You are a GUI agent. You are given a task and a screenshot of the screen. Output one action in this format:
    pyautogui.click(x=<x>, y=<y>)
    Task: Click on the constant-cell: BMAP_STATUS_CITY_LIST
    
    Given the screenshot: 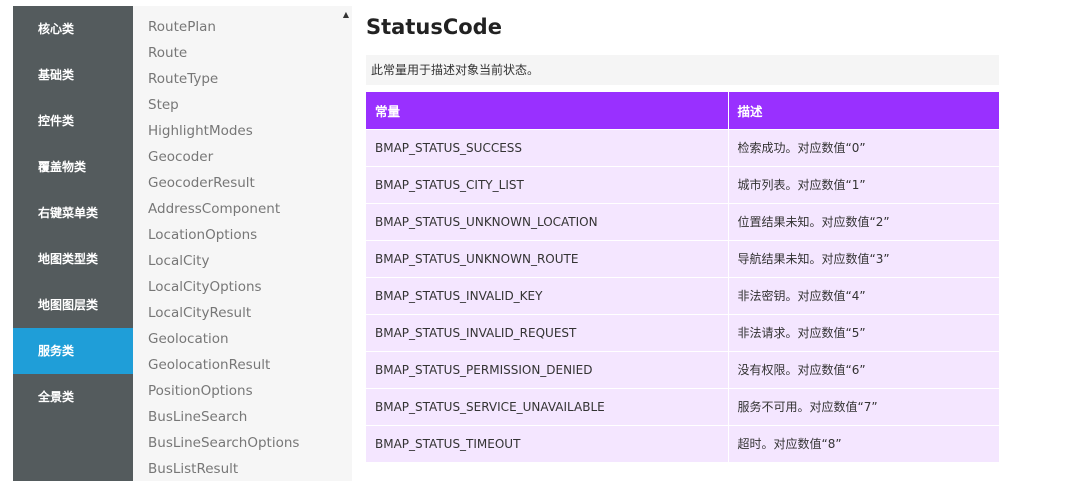 What is the action you would take?
    pyautogui.click(x=547, y=184)
    